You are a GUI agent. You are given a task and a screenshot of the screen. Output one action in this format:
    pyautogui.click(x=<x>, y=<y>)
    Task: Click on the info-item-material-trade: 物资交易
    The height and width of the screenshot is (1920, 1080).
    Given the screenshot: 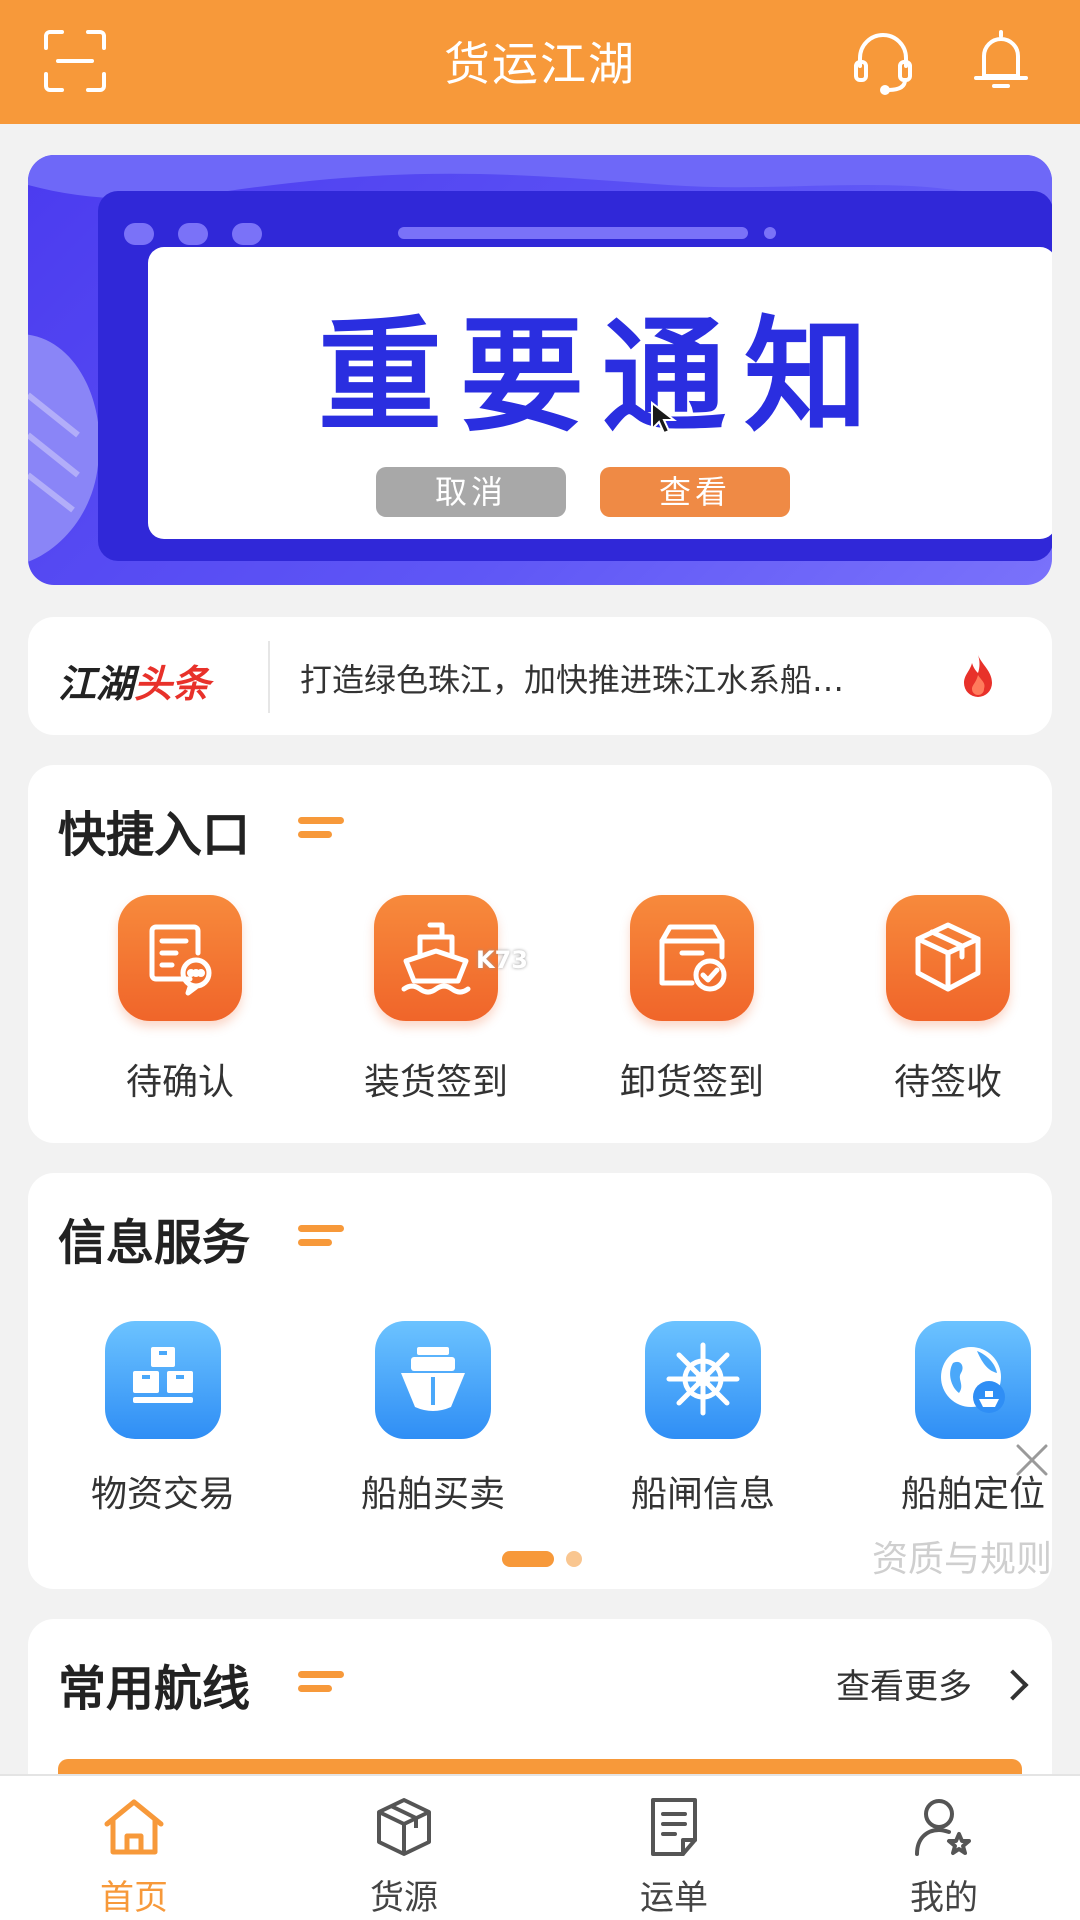 What is the action you would take?
    pyautogui.click(x=163, y=1419)
    